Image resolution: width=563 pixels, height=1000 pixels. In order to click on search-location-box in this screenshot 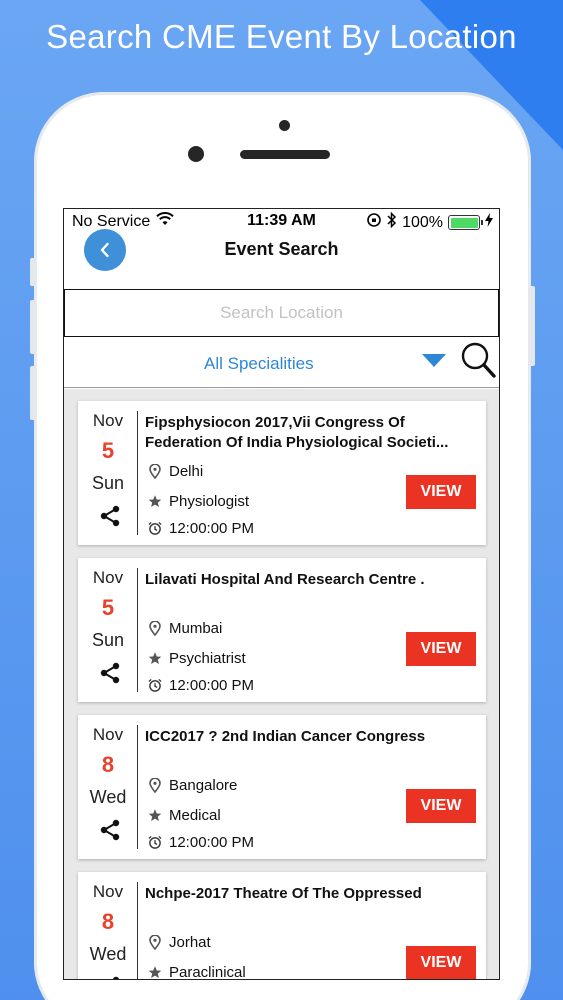, I will do `click(281, 313)`.